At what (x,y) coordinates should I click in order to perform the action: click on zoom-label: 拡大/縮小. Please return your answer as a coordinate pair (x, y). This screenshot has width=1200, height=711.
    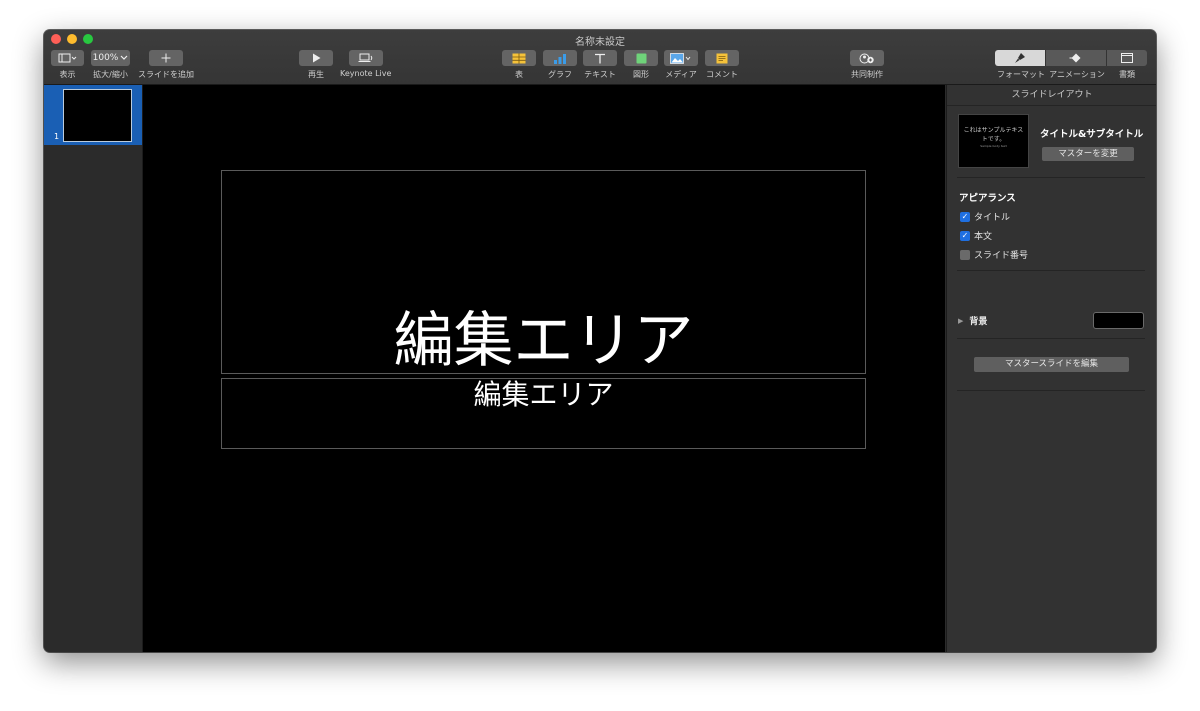
    Looking at the image, I should click on (110, 74).